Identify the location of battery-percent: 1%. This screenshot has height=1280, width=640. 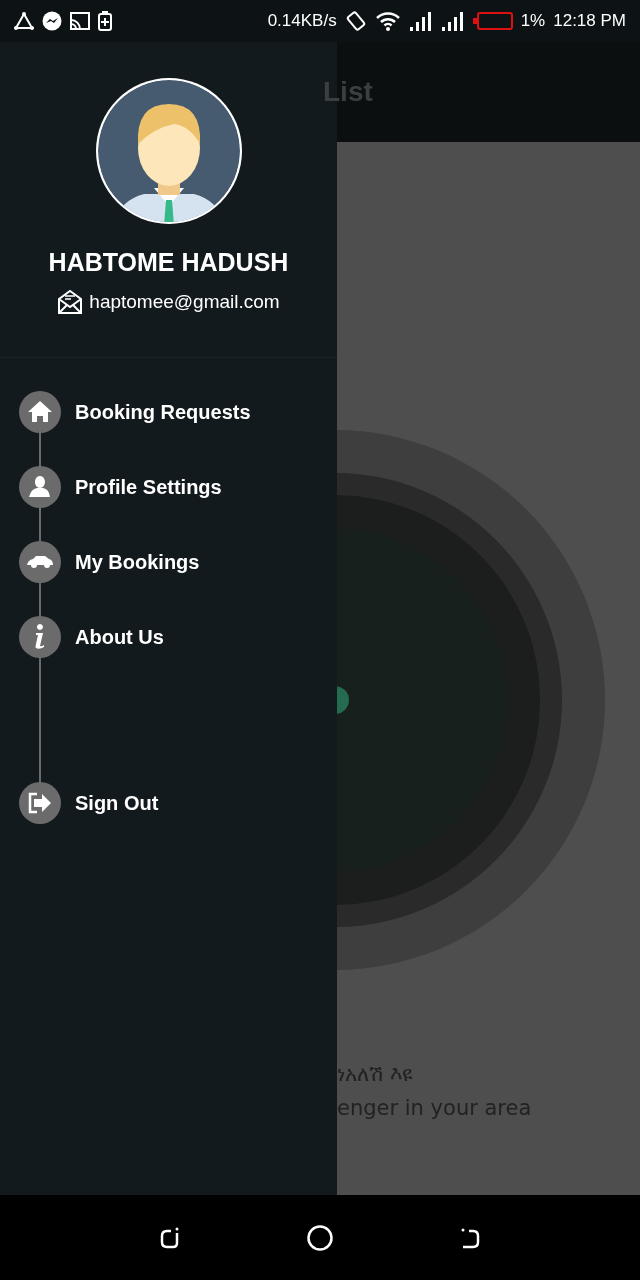
(533, 21).